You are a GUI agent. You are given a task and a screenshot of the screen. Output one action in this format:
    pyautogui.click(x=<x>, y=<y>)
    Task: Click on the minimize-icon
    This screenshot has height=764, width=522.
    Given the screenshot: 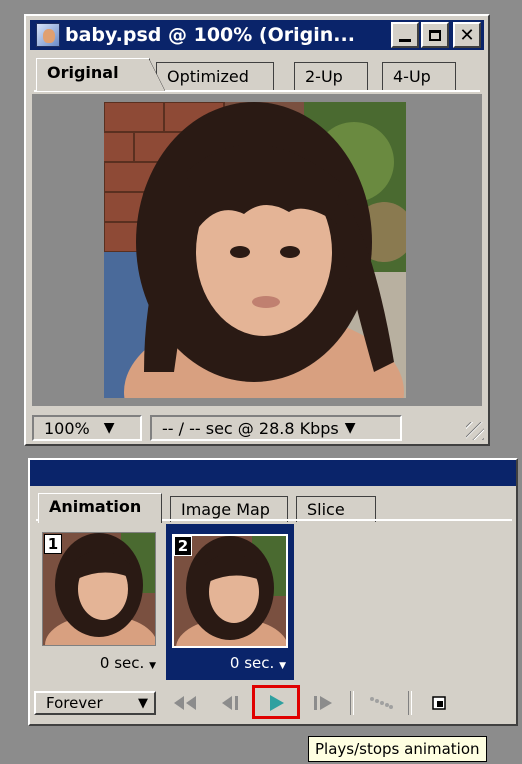 What is the action you would take?
    pyautogui.click(x=405, y=40)
    